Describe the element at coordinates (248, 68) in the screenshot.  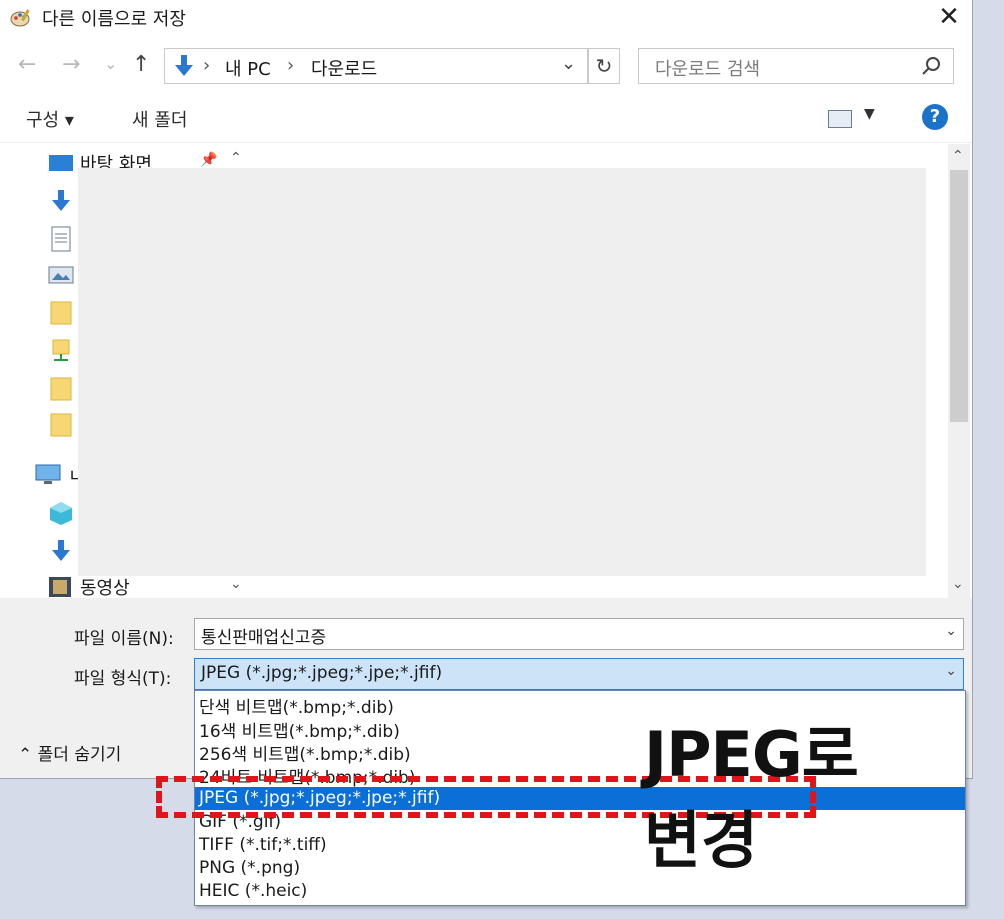
I see `breadcrumb-this-pc: 내 PC` at that location.